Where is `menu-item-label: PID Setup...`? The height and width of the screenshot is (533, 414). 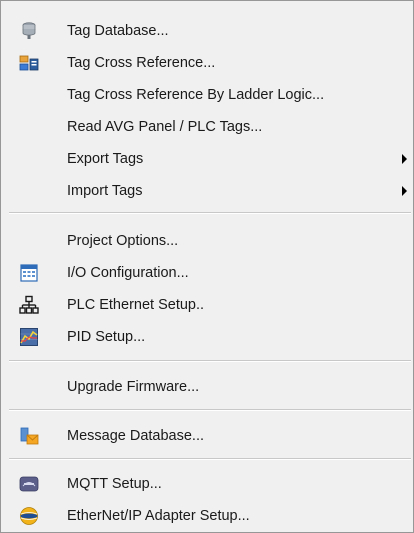 menu-item-label: PID Setup... is located at coordinates (106, 337).